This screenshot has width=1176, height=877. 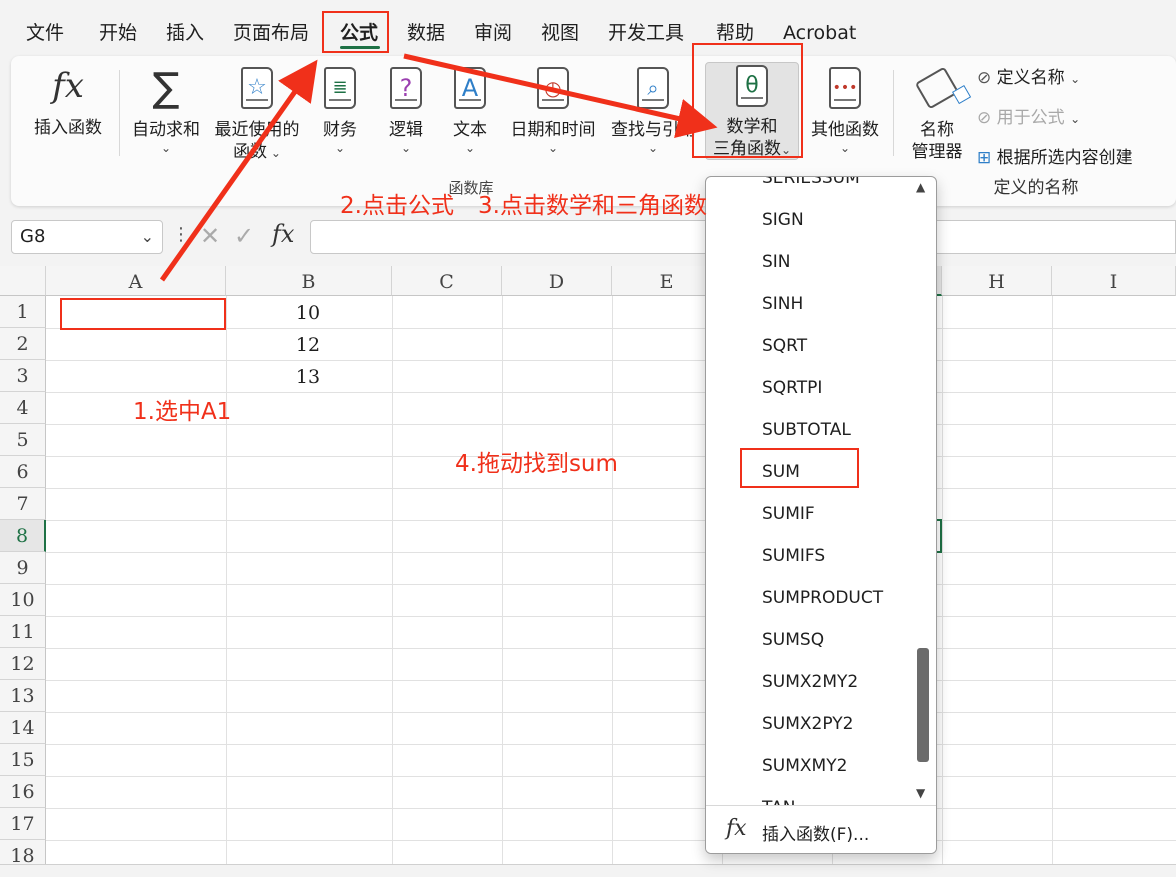 I want to click on arrow-to-formulas-tab, so click(x=238, y=170).